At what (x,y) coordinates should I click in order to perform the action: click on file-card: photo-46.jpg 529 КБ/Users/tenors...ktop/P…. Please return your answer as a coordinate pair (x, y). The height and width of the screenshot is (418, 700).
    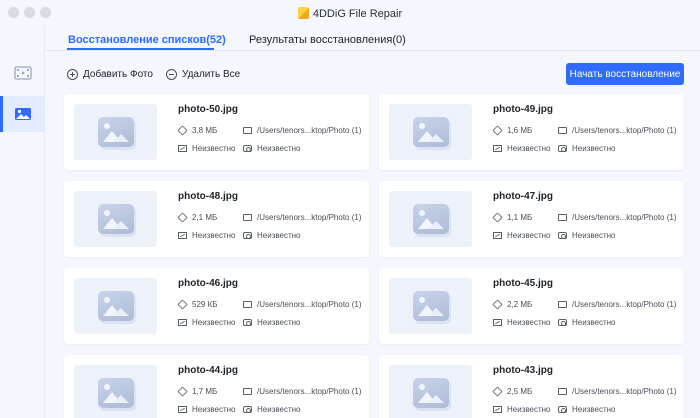
    Looking at the image, I should click on (216, 306).